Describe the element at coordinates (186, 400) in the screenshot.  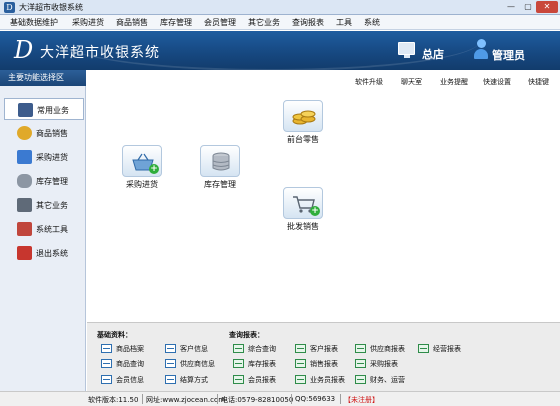
I see `status-website: 网址:www.zjocean.com` at that location.